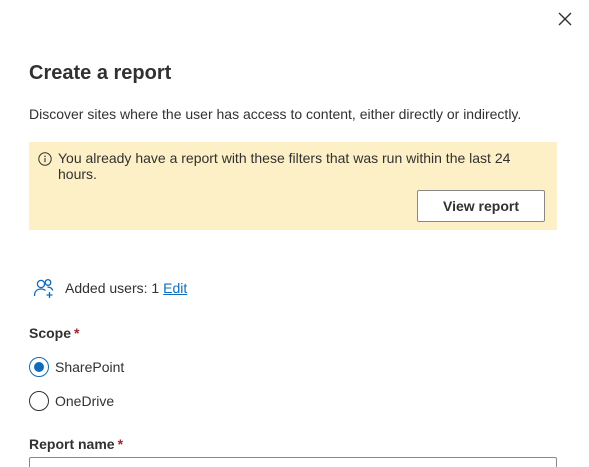 Image resolution: width=589 pixels, height=467 pixels. I want to click on info-icon, so click(45, 159).